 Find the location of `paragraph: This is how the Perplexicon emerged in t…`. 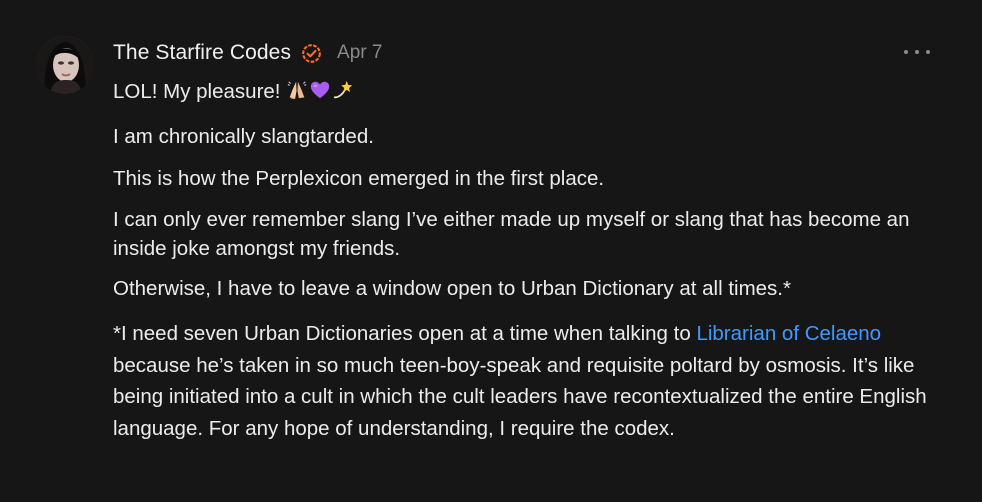

paragraph: This is how the Perplexicon emerged in t… is located at coordinates (359, 178).